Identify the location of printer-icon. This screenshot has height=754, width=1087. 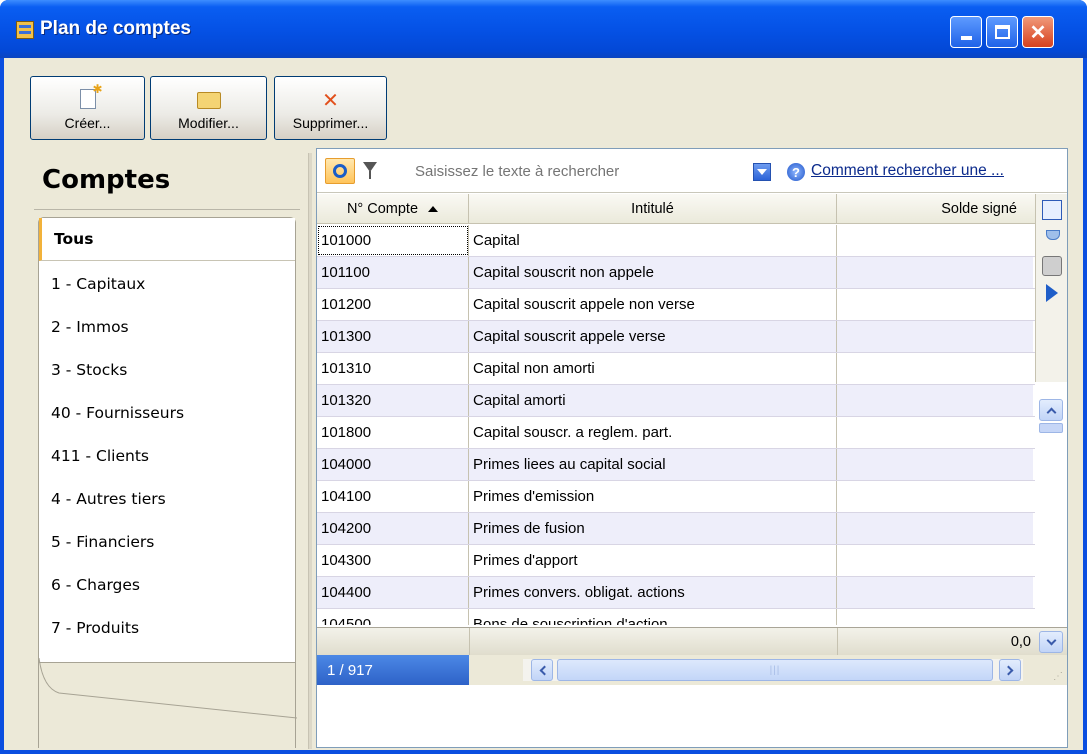
(1052, 266).